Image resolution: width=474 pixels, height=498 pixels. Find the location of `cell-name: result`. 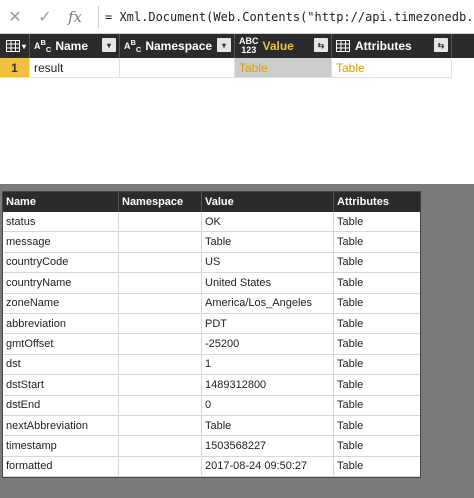

cell-name: result is located at coordinates (75, 68).